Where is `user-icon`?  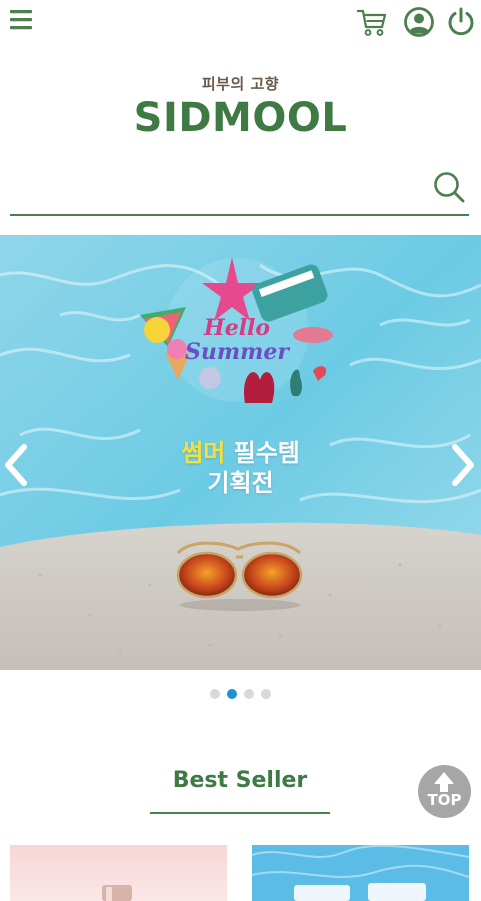
user-icon is located at coordinates (419, 22).